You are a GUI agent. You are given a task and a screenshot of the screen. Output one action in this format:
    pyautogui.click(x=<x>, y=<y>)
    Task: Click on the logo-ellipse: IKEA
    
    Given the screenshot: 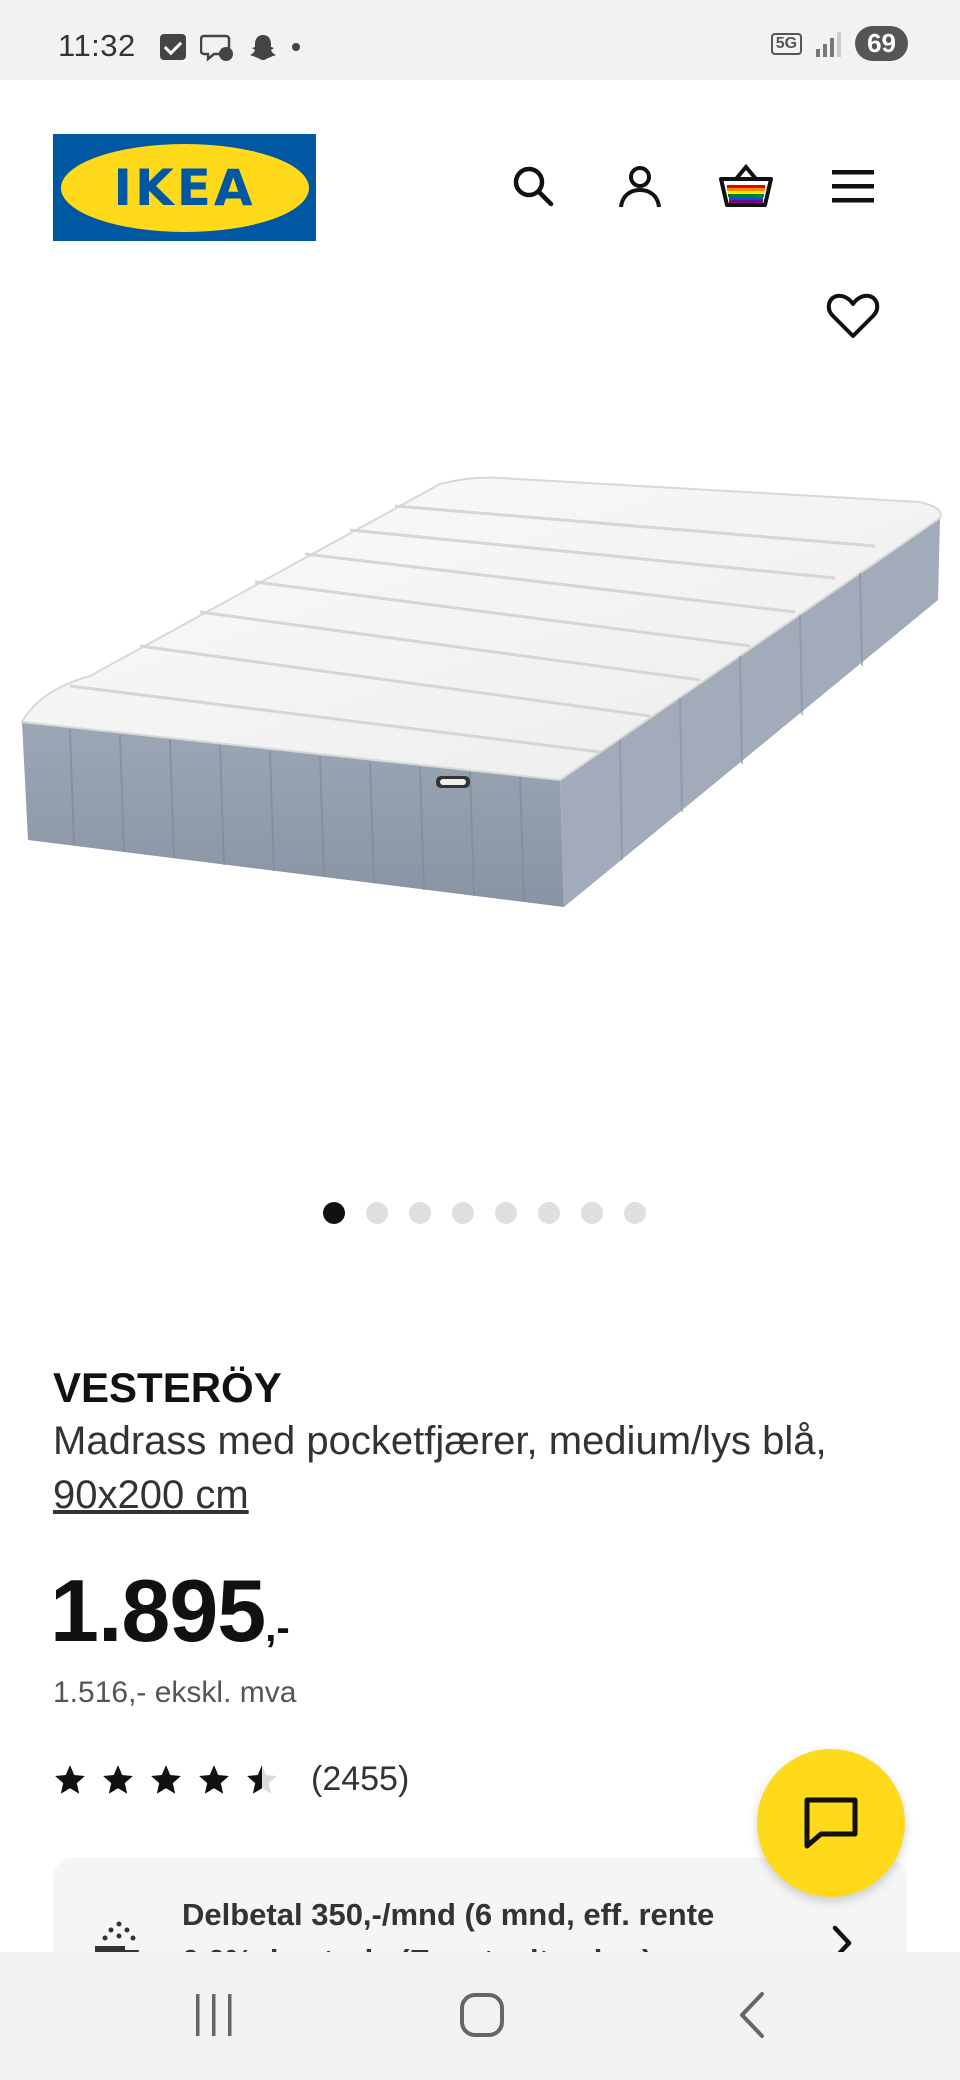 What is the action you would take?
    pyautogui.click(x=184, y=187)
    